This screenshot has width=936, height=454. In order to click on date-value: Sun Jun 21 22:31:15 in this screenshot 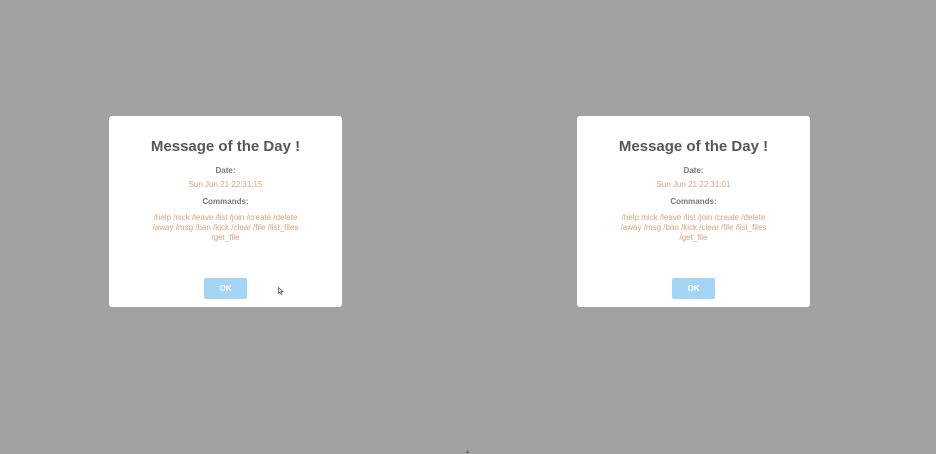, I will do `click(225, 184)`.